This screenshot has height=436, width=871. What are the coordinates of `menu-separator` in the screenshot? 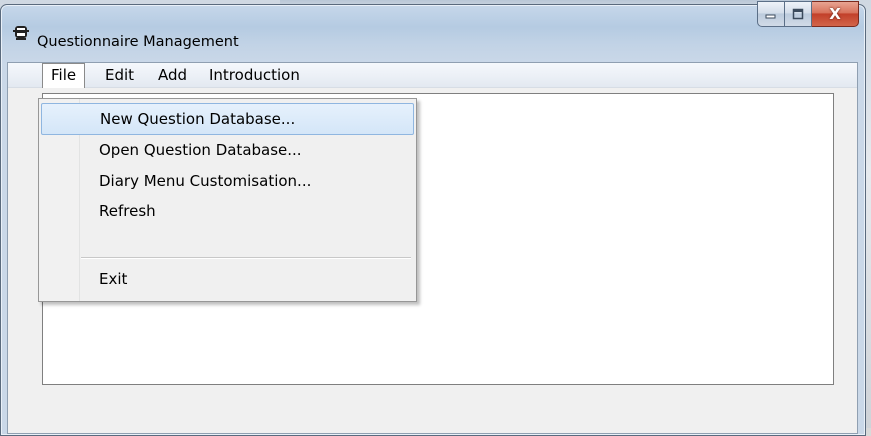 It's located at (246, 258).